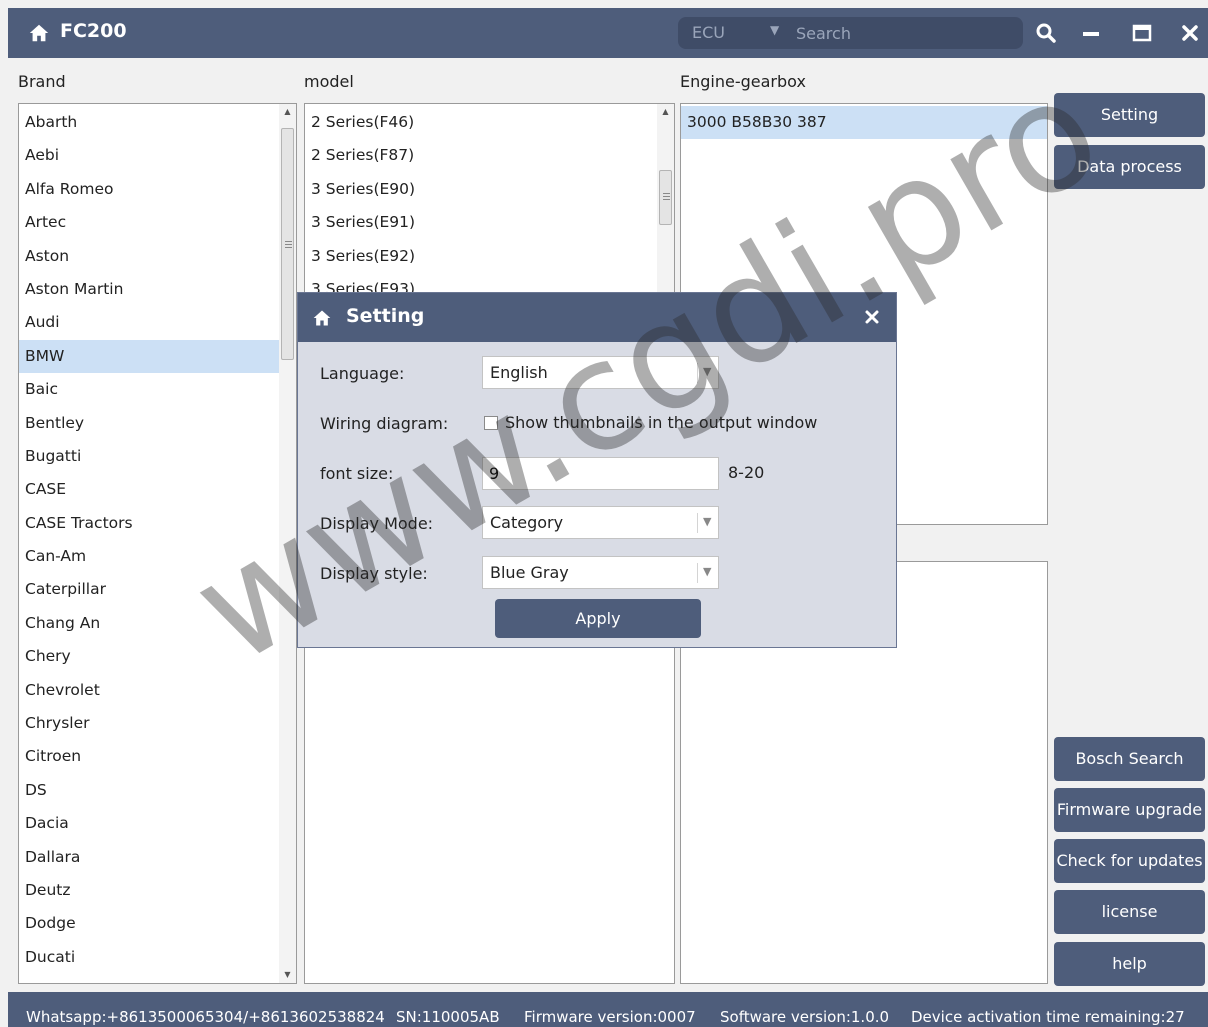 This screenshot has height=1027, width=1208. I want to click on brand-item: Aston Martin, so click(157, 289).